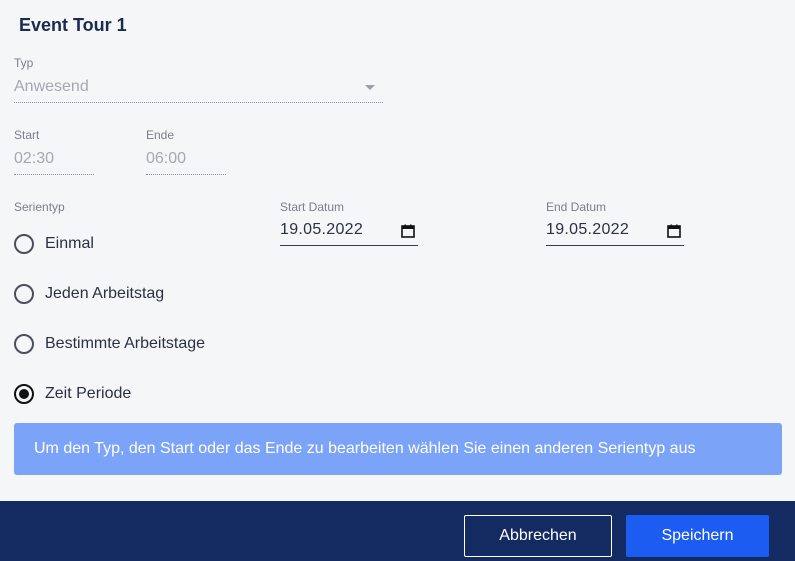 This screenshot has width=795, height=561. Describe the element at coordinates (73, 25) in the screenshot. I see `dialog-title: Event Tour 1` at that location.